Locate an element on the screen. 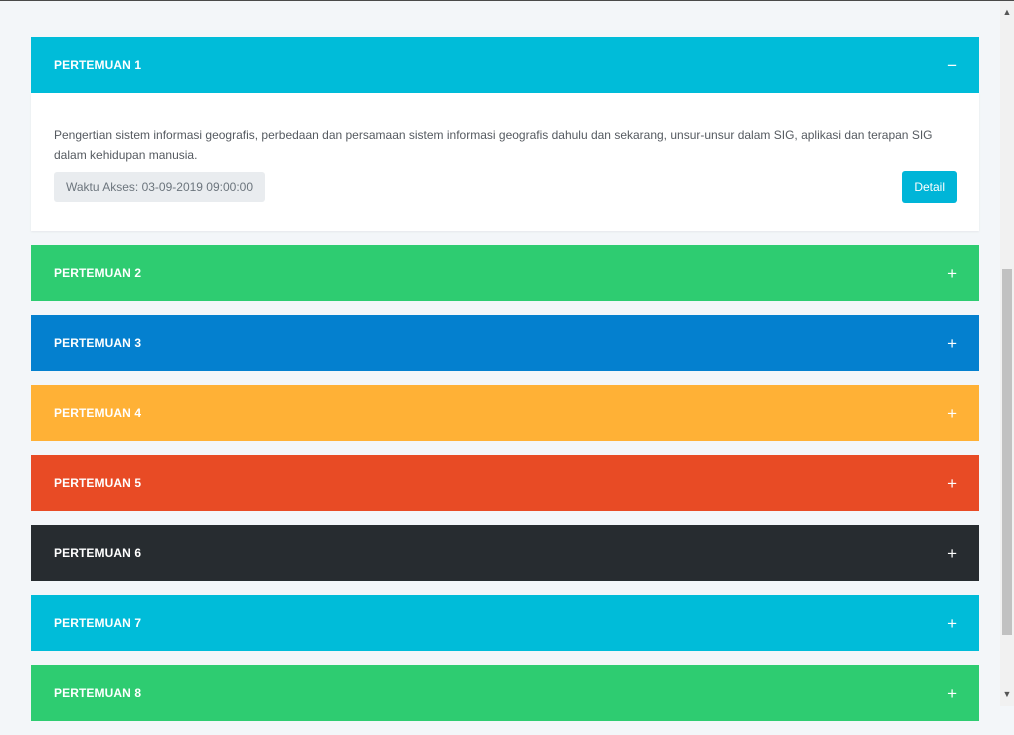 The image size is (1014, 735). meeting-panel-2-header: PERTEMUAN 2 + is located at coordinates (505, 273).